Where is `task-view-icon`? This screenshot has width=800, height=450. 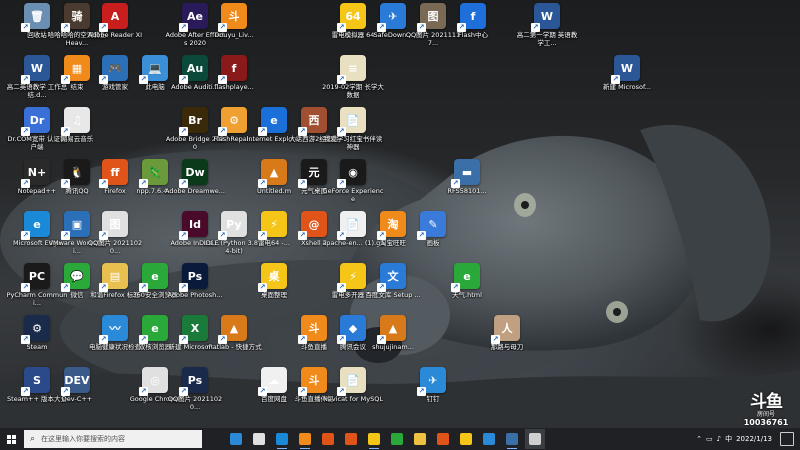
task-view-icon is located at coordinates (236, 439).